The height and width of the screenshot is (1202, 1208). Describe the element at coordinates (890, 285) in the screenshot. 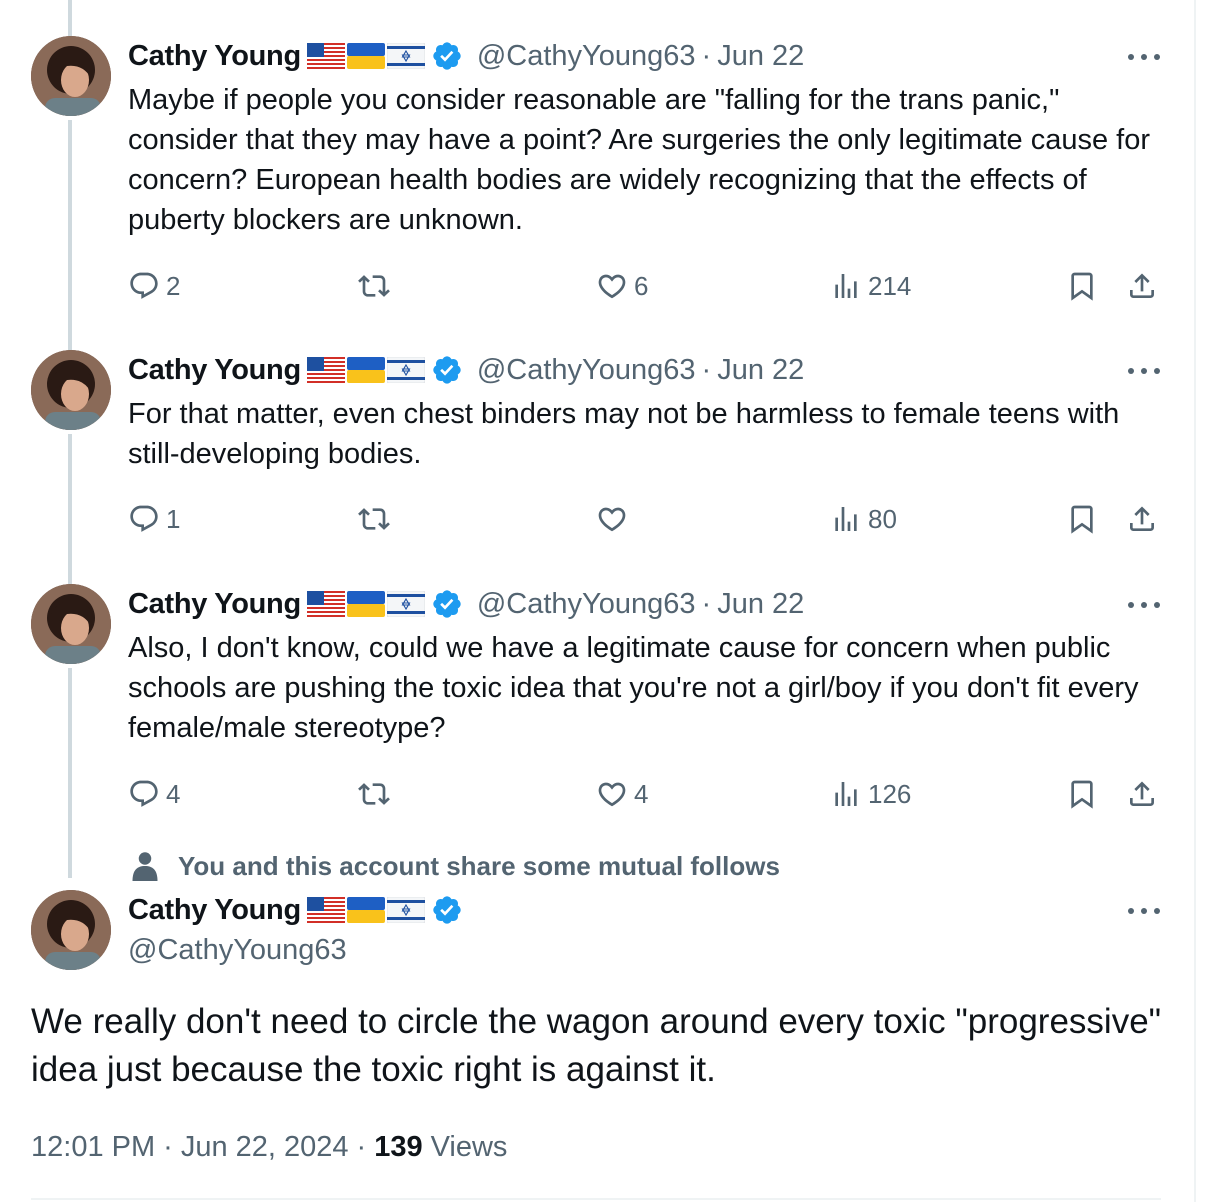

I see `view-count: 214` at that location.